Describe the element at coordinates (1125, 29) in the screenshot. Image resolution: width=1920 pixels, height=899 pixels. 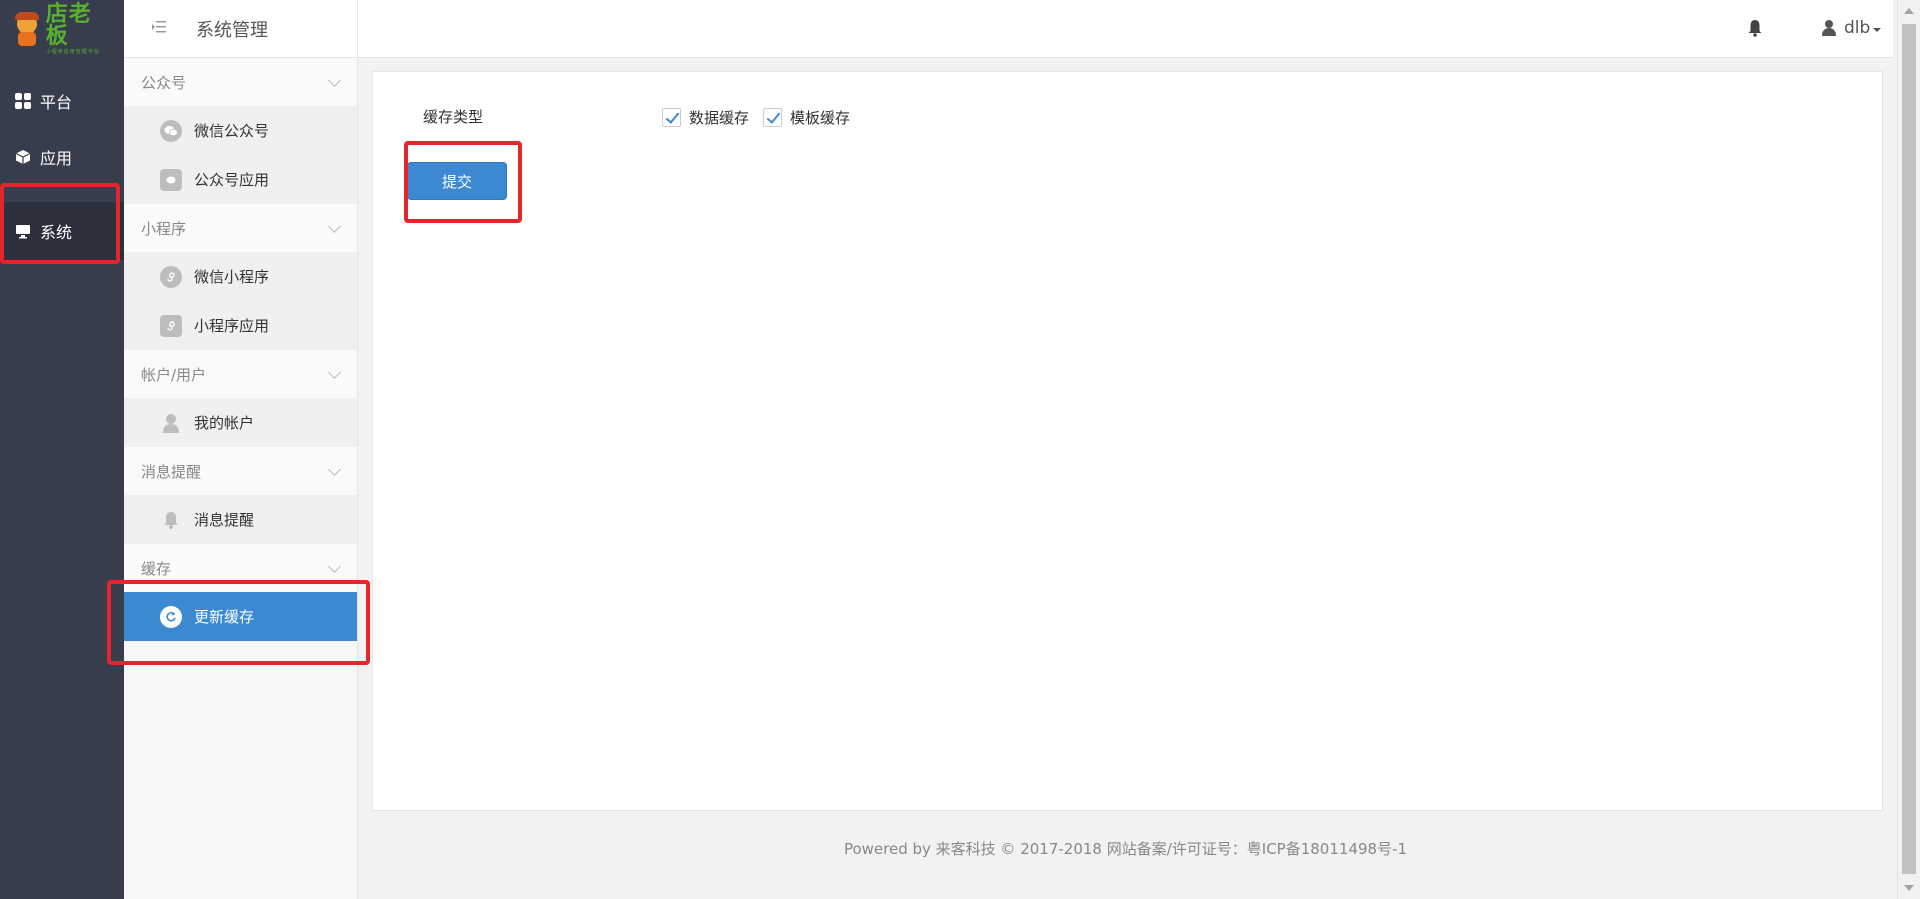
I see `top-bar` at that location.